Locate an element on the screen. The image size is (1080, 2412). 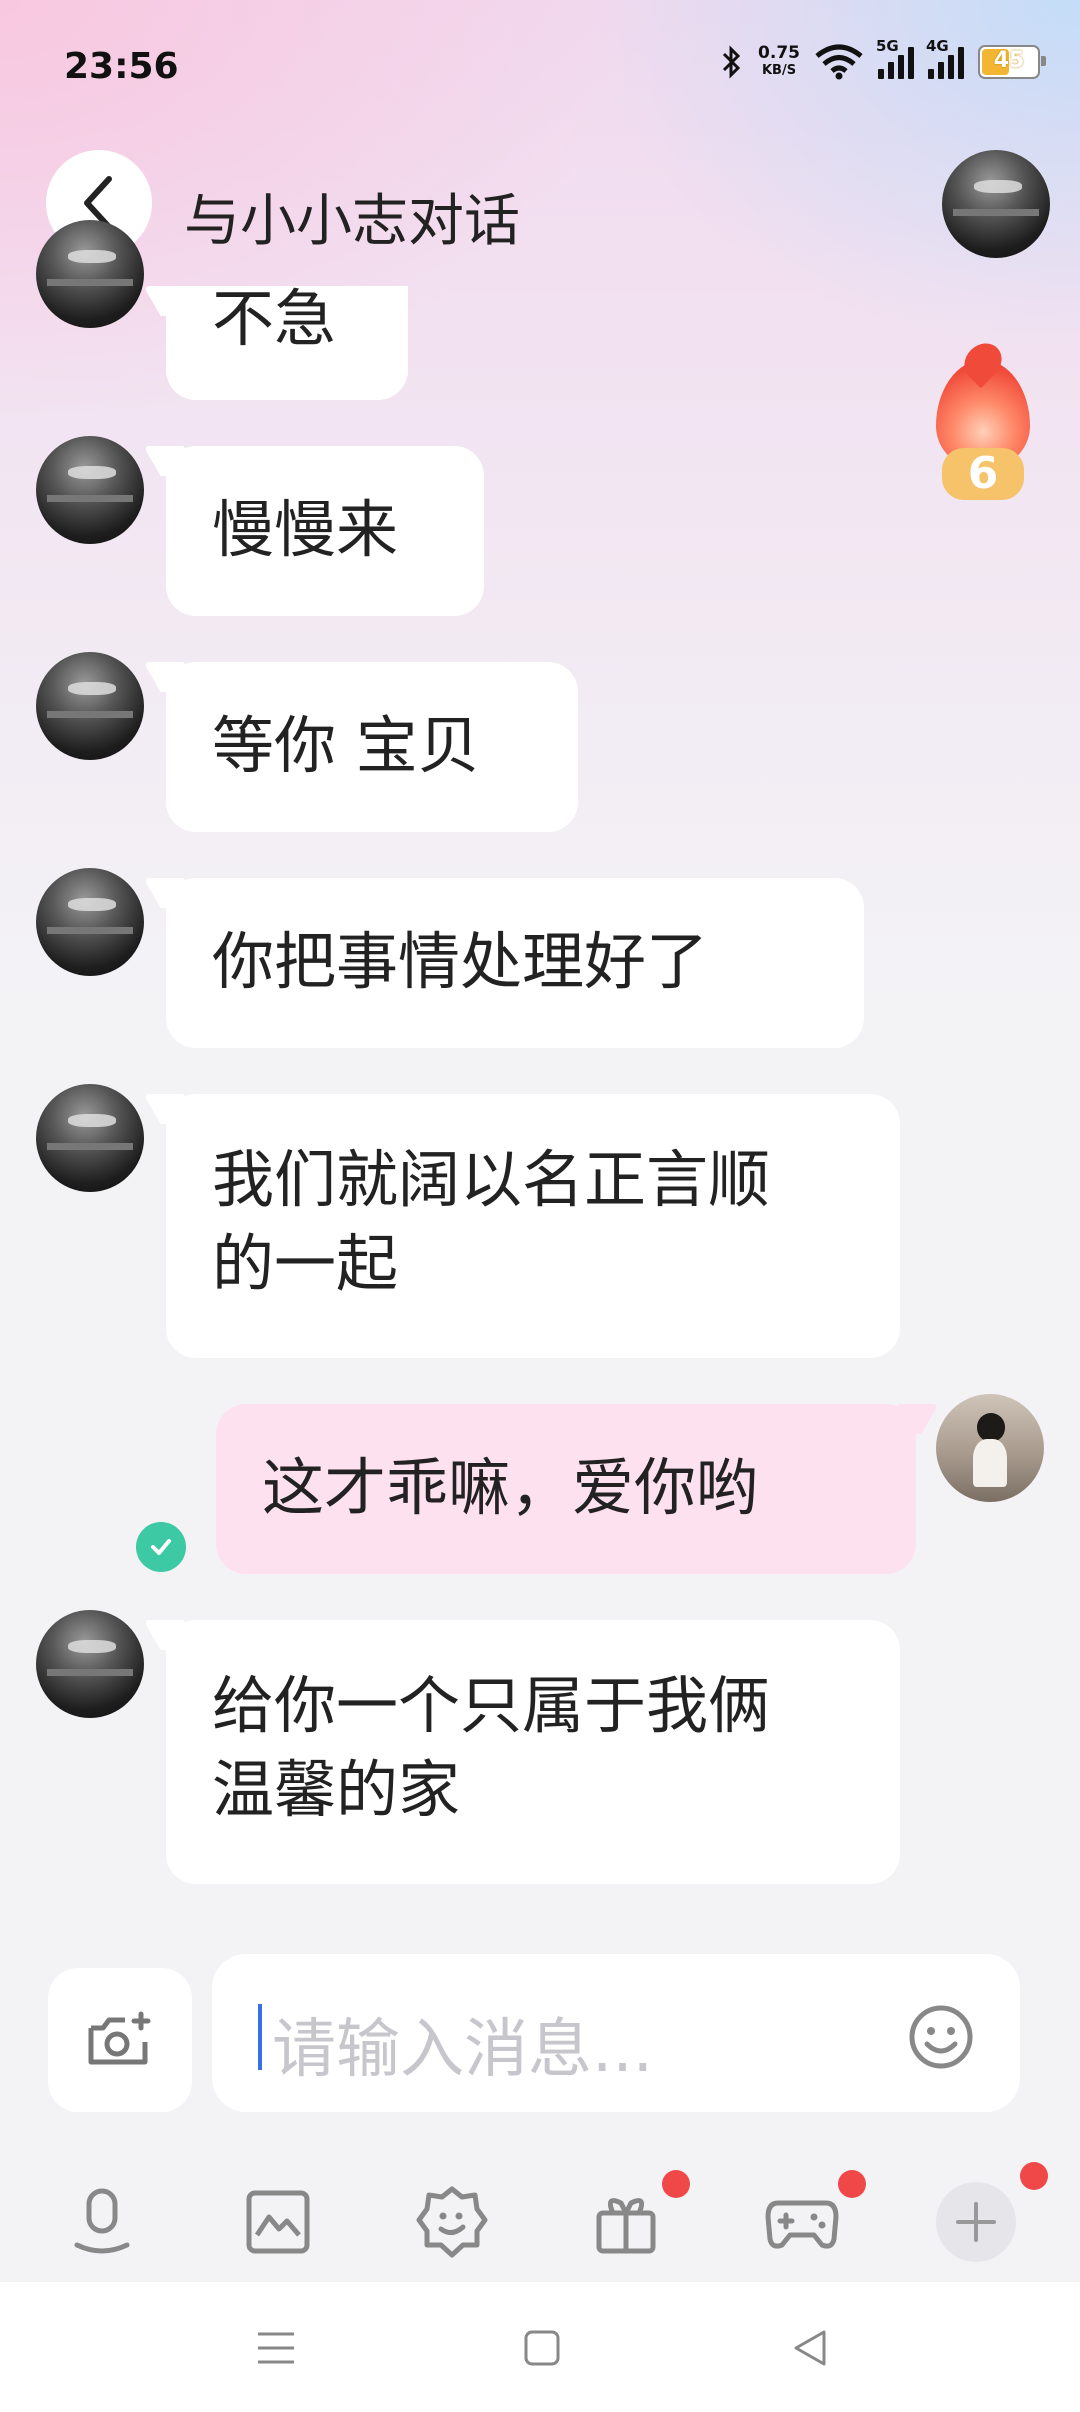
message-text: 给你一个只属于我俩温馨的家 is located at coordinates (491, 1747).